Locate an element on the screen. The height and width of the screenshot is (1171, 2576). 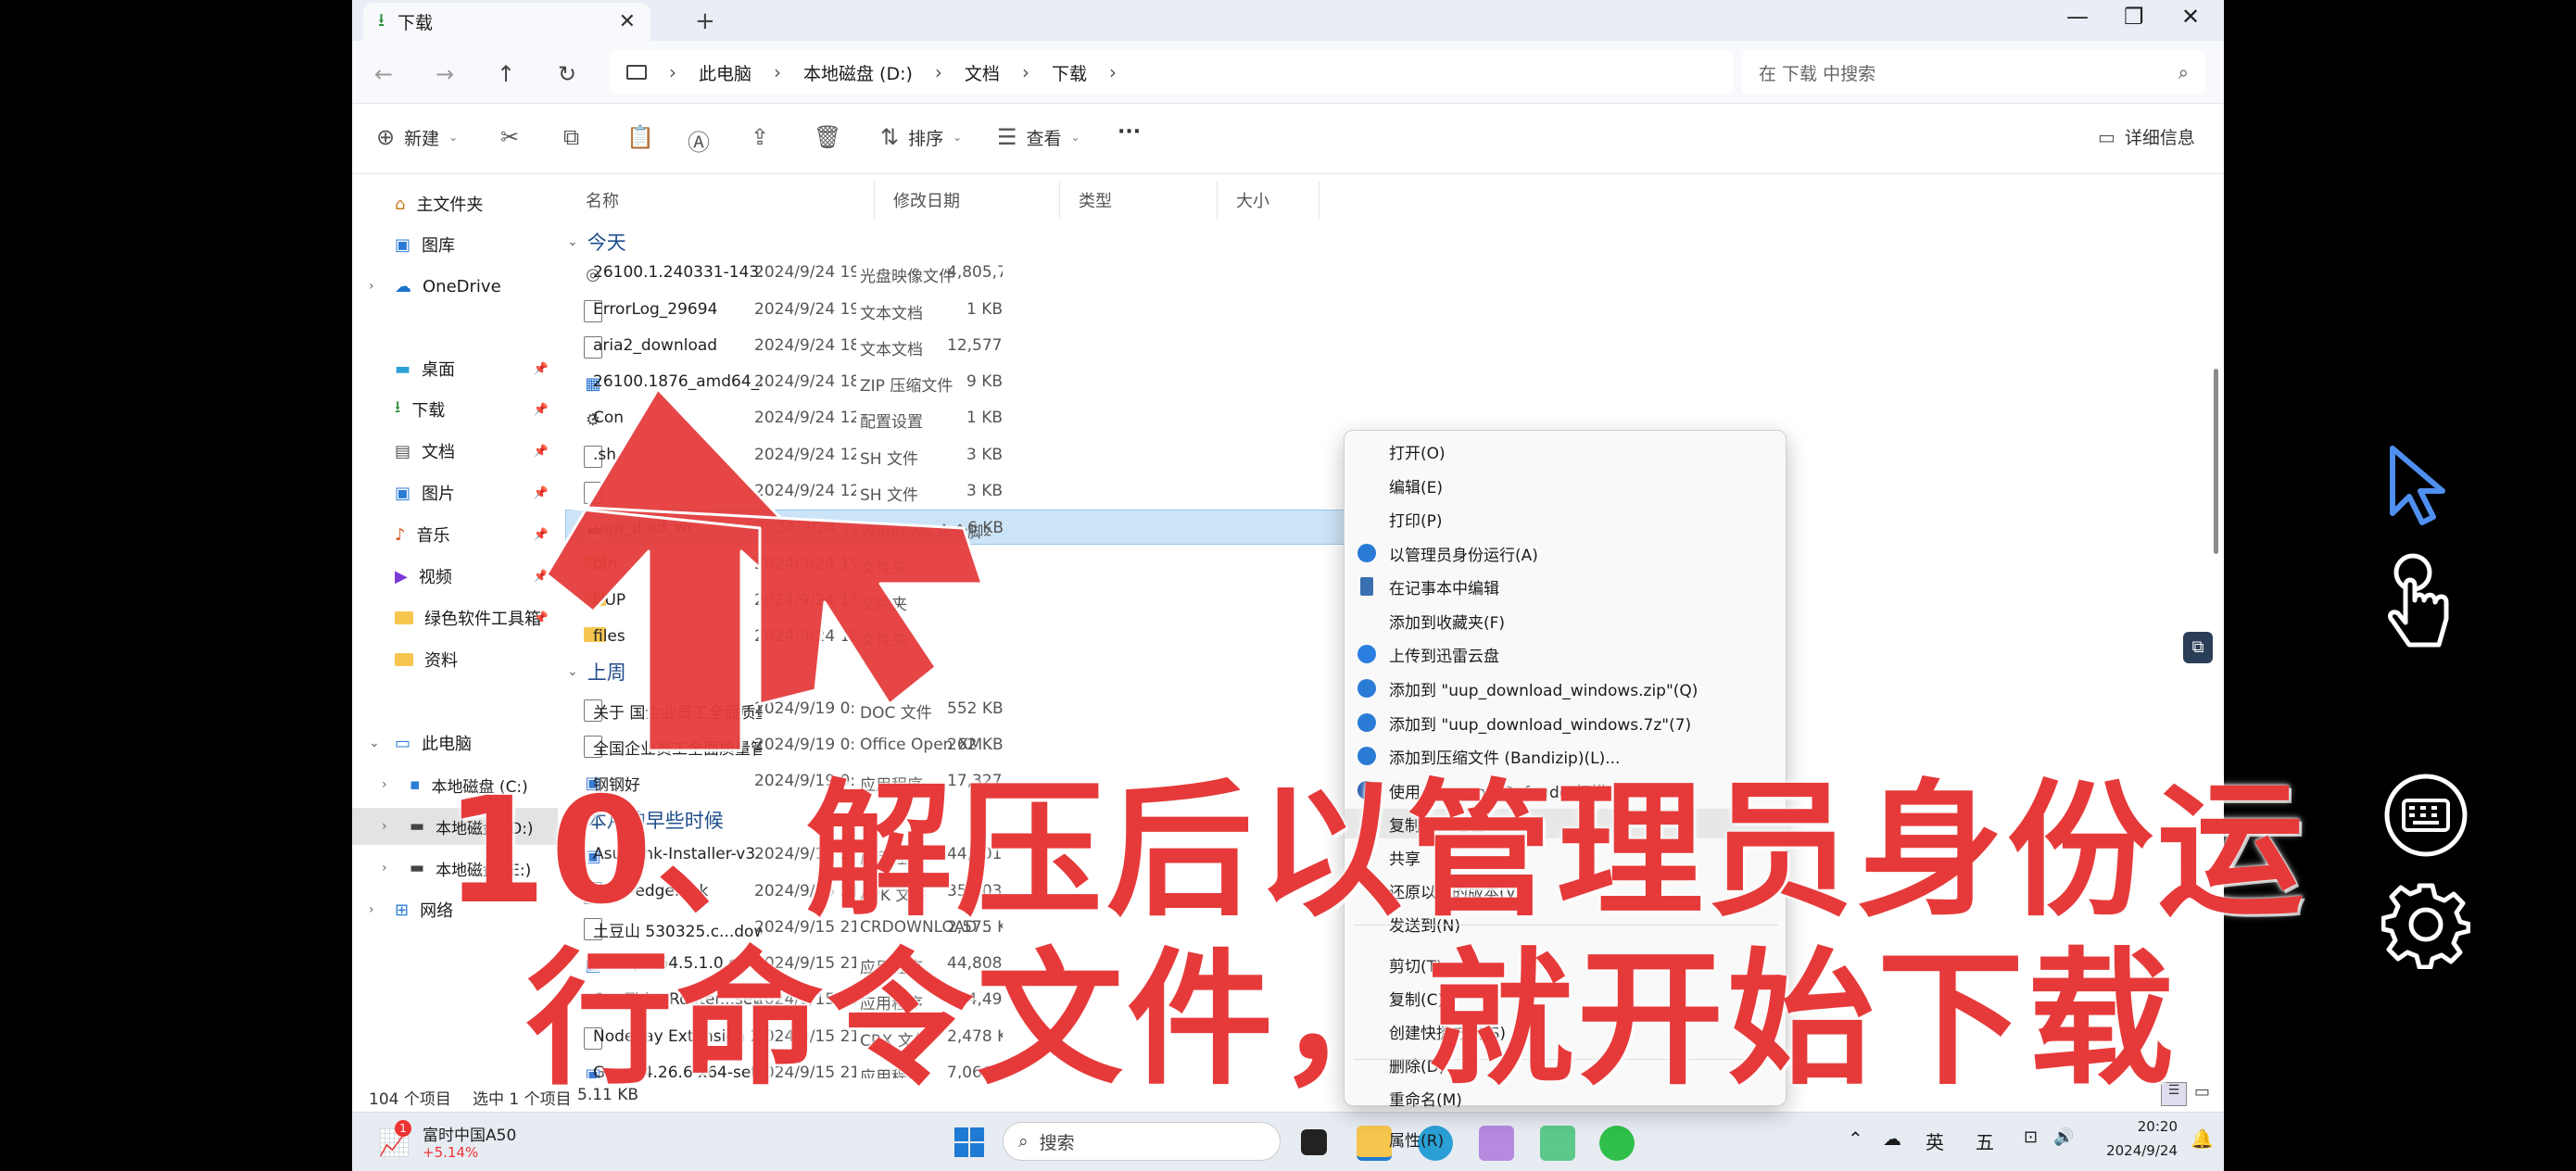
column-header-size: 大小 is located at coordinates (1269, 201).